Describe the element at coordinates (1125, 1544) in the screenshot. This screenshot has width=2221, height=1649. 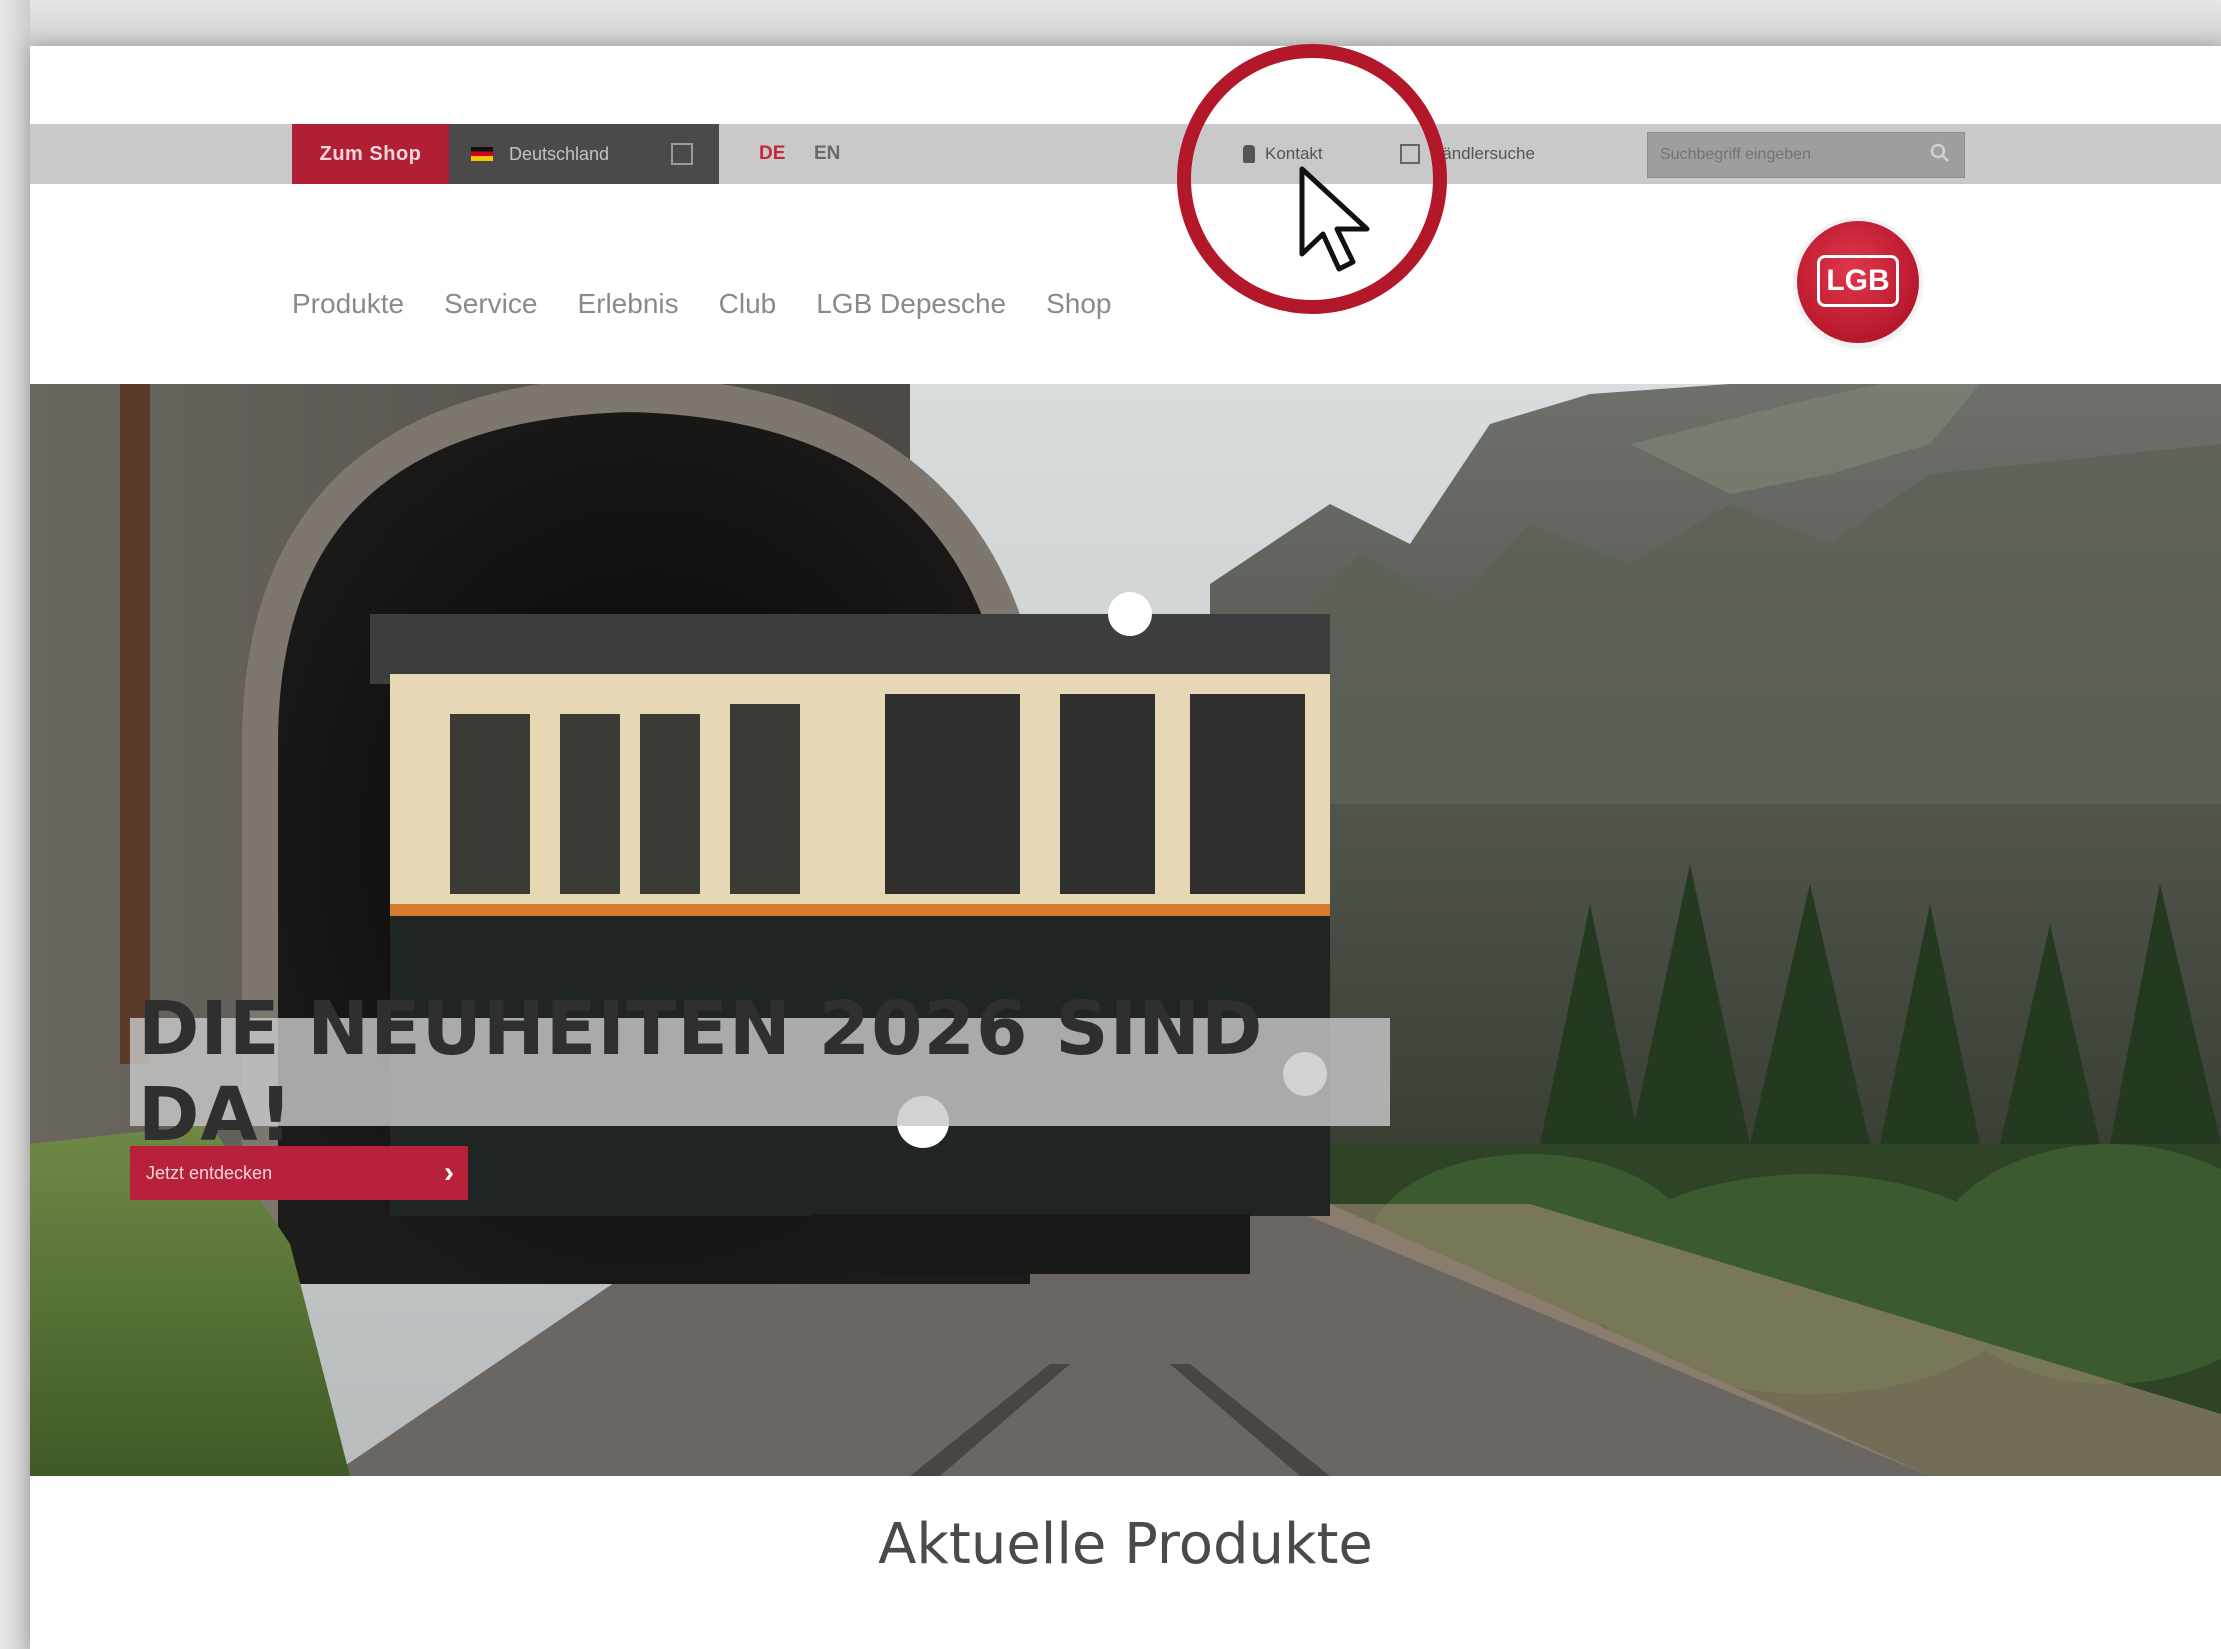
I see `section-title: Aktuelle Produkte` at that location.